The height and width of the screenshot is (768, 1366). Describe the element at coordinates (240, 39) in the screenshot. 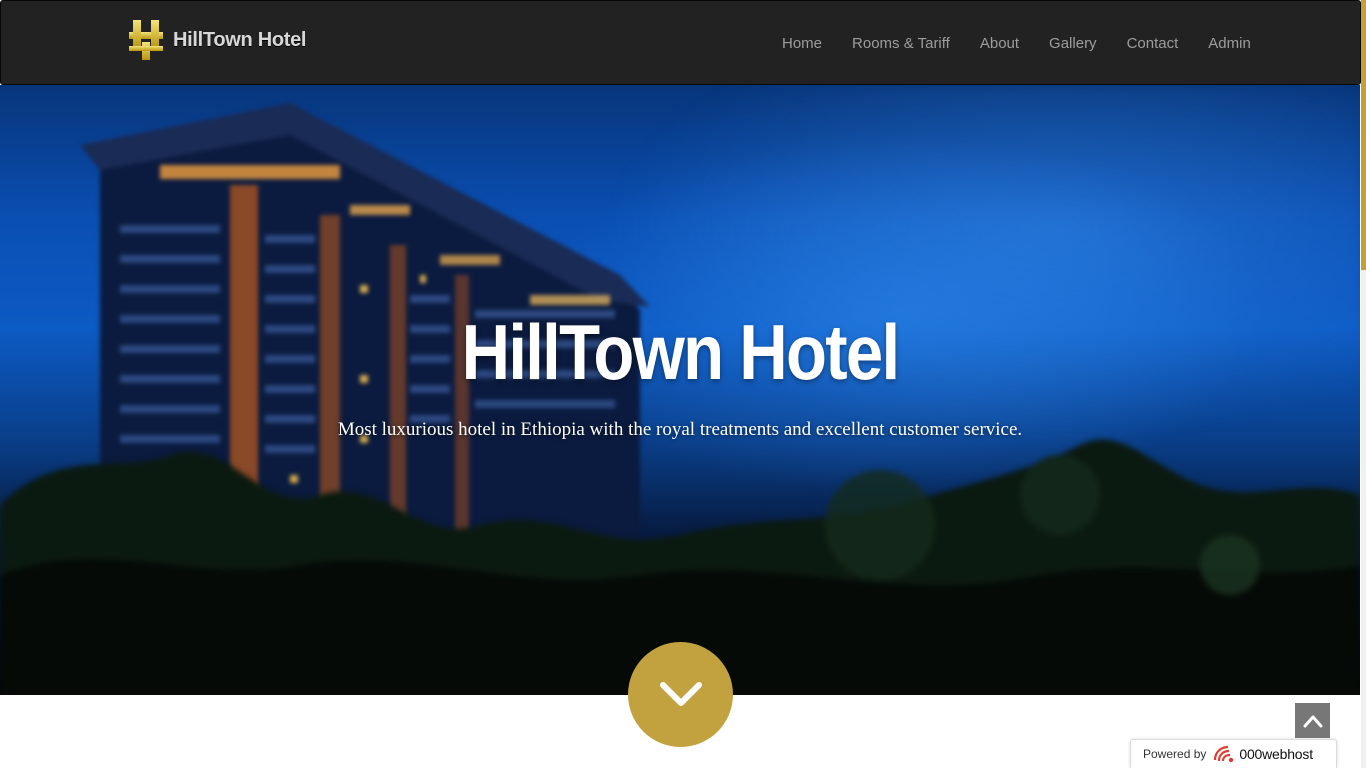

I see `brand-name: HillTown Hotel` at that location.